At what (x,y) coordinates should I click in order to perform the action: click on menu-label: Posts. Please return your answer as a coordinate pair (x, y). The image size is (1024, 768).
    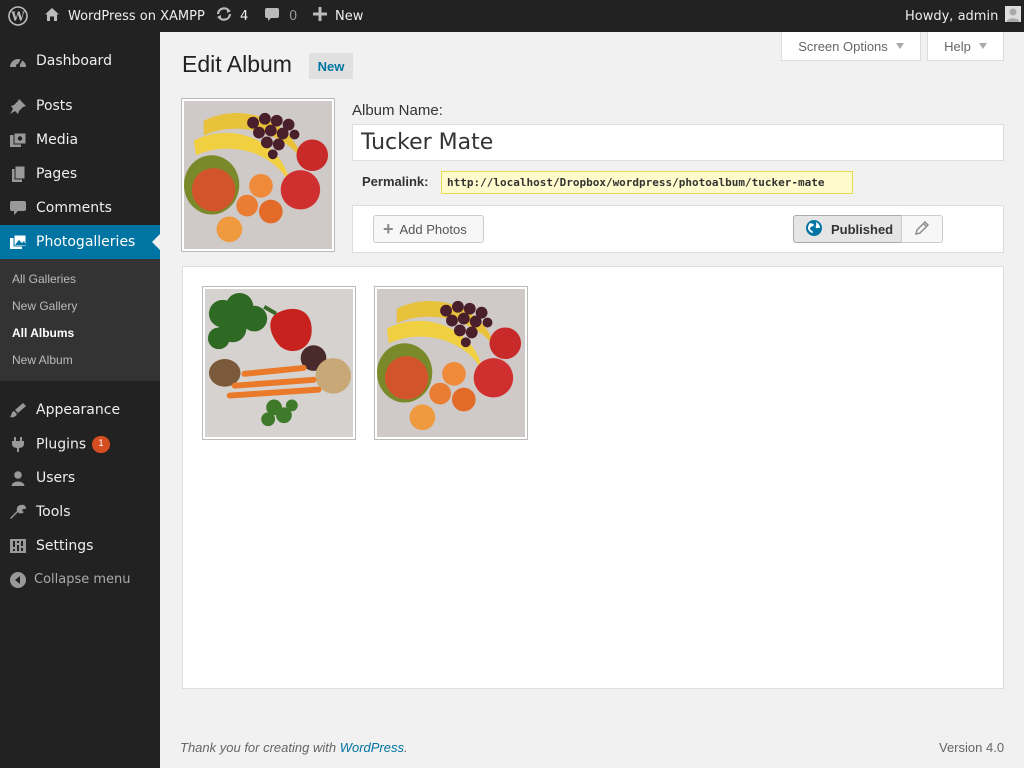
    Looking at the image, I should click on (54, 106).